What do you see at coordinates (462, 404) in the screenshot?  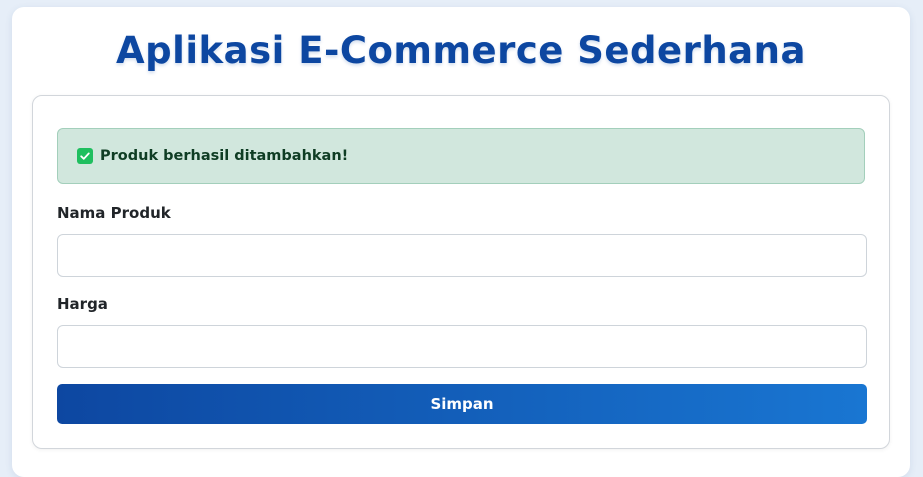 I see `save-button: Simpan` at bounding box center [462, 404].